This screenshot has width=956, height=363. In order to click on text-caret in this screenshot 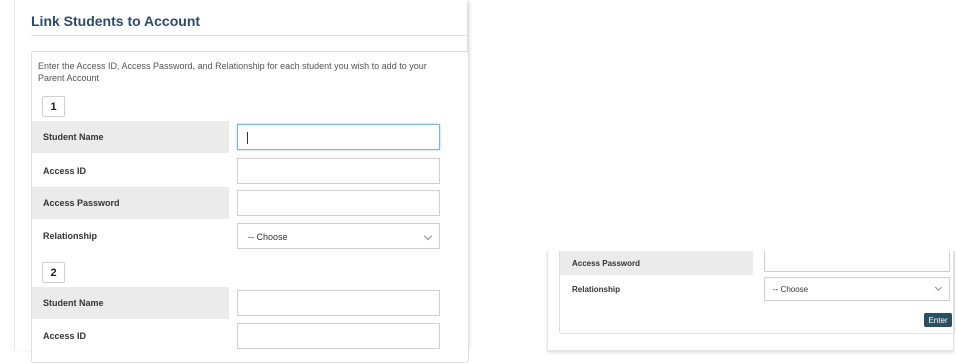, I will do `click(247, 138)`.